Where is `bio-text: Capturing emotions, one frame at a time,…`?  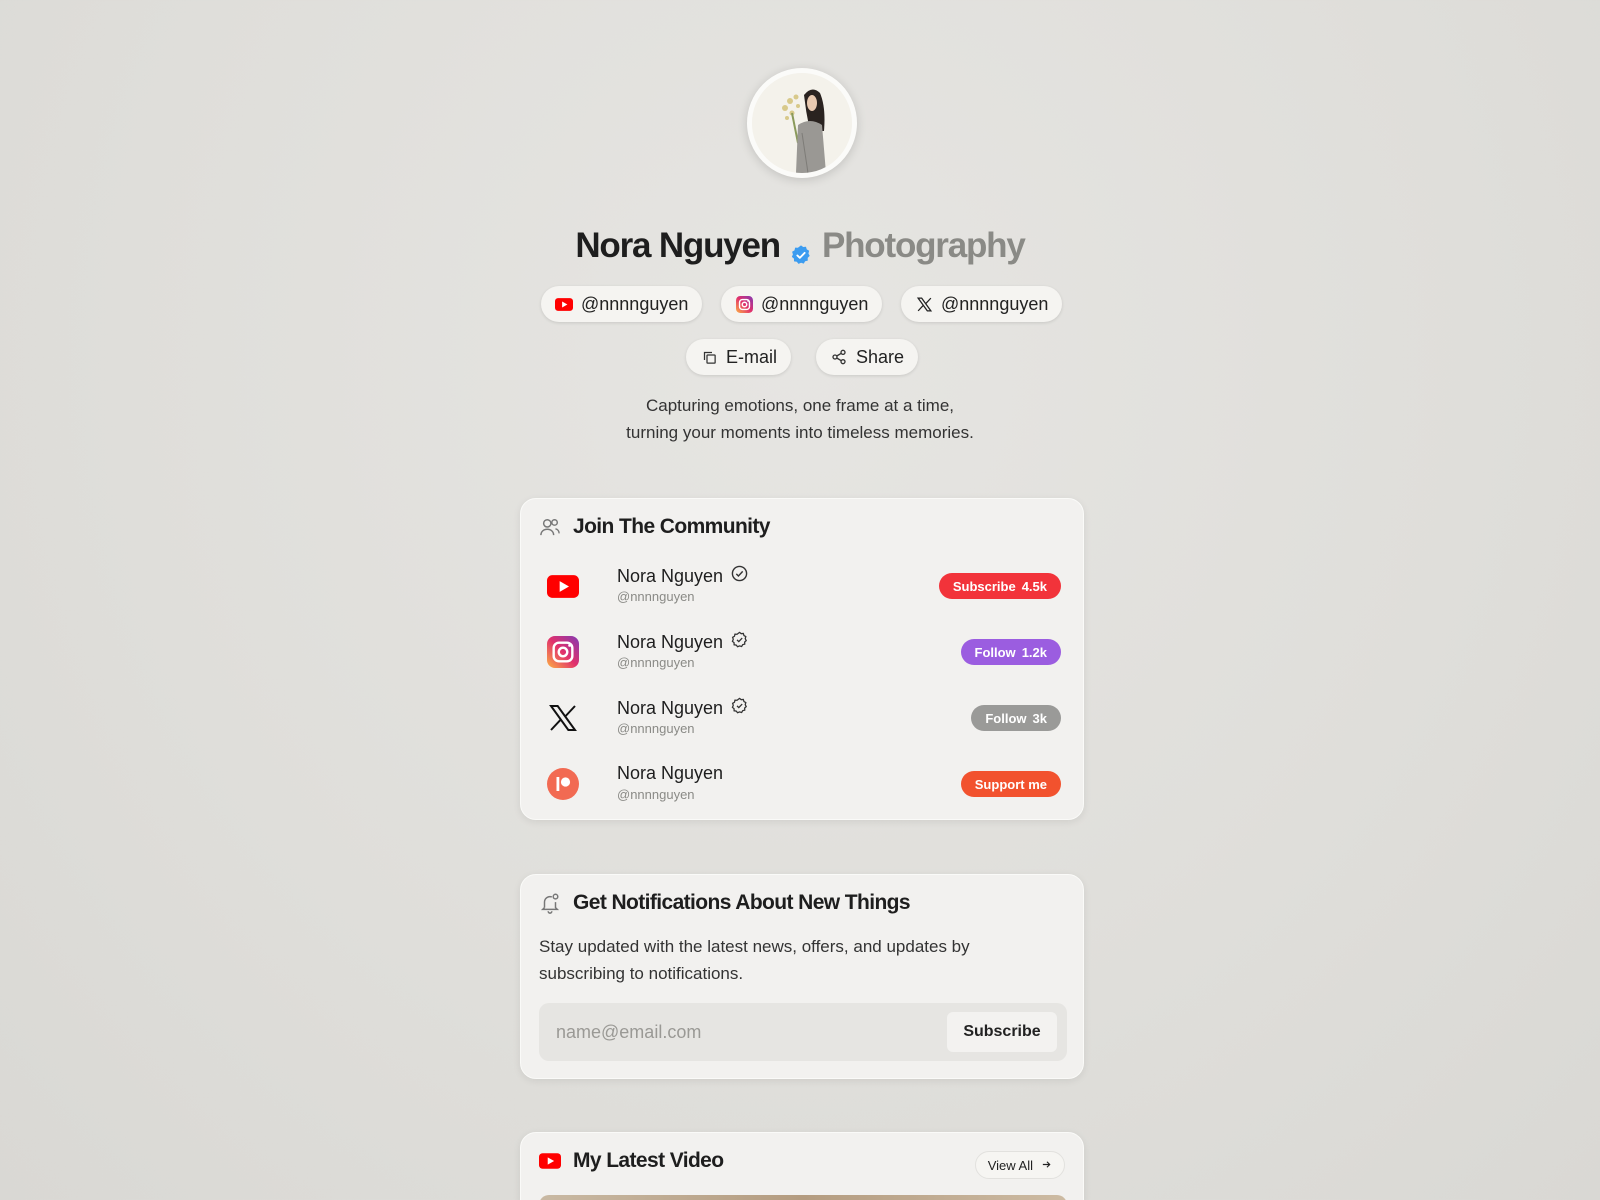 bio-text: Capturing emotions, one frame at a time,… is located at coordinates (800, 419).